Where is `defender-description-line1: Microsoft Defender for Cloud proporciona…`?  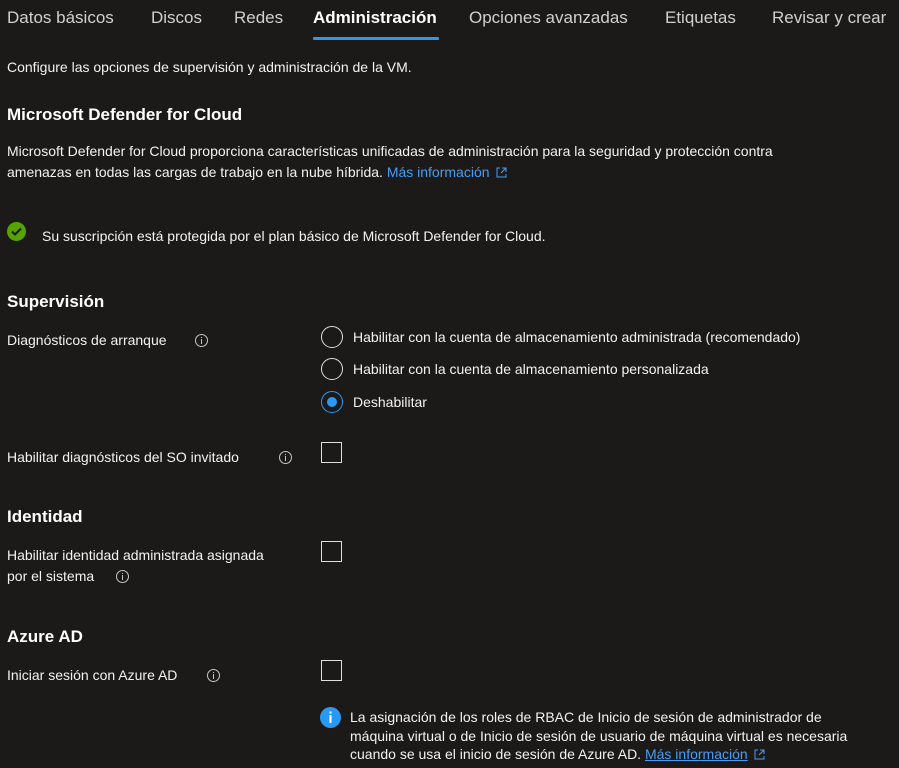
defender-description-line1: Microsoft Defender for Cloud proporciona… is located at coordinates (390, 151).